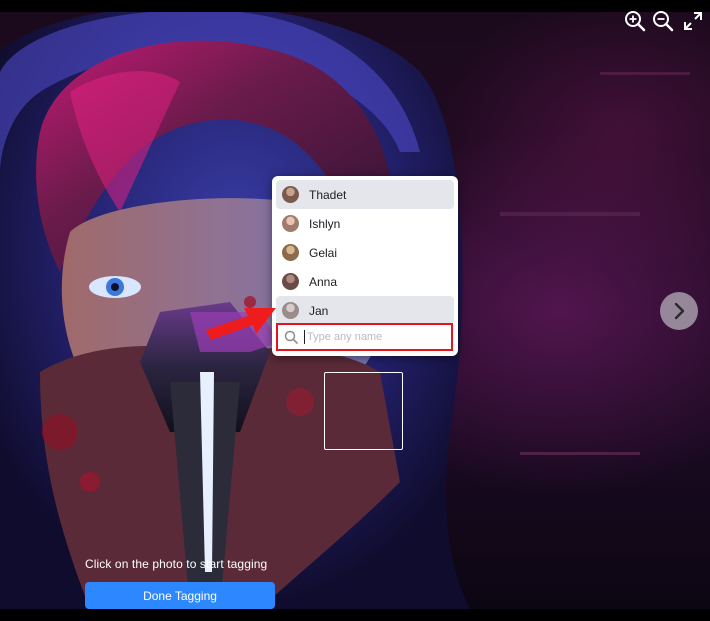 The width and height of the screenshot is (710, 621). Describe the element at coordinates (355, 615) in the screenshot. I see `bottom-bar` at that location.